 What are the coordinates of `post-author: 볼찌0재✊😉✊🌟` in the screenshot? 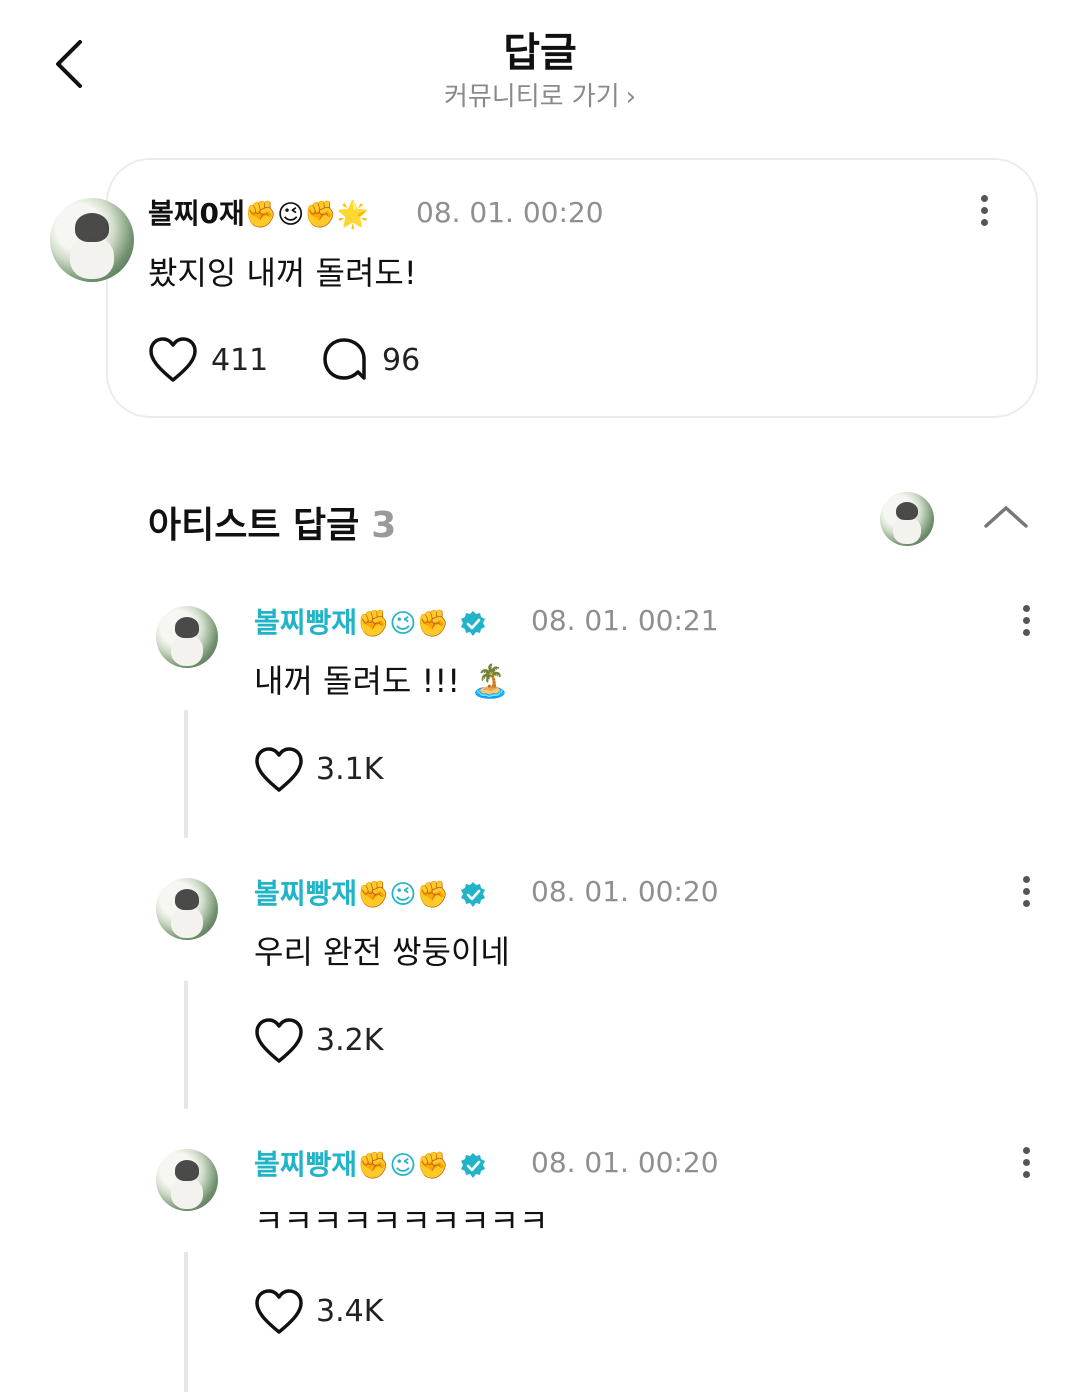 It's located at (258, 212).